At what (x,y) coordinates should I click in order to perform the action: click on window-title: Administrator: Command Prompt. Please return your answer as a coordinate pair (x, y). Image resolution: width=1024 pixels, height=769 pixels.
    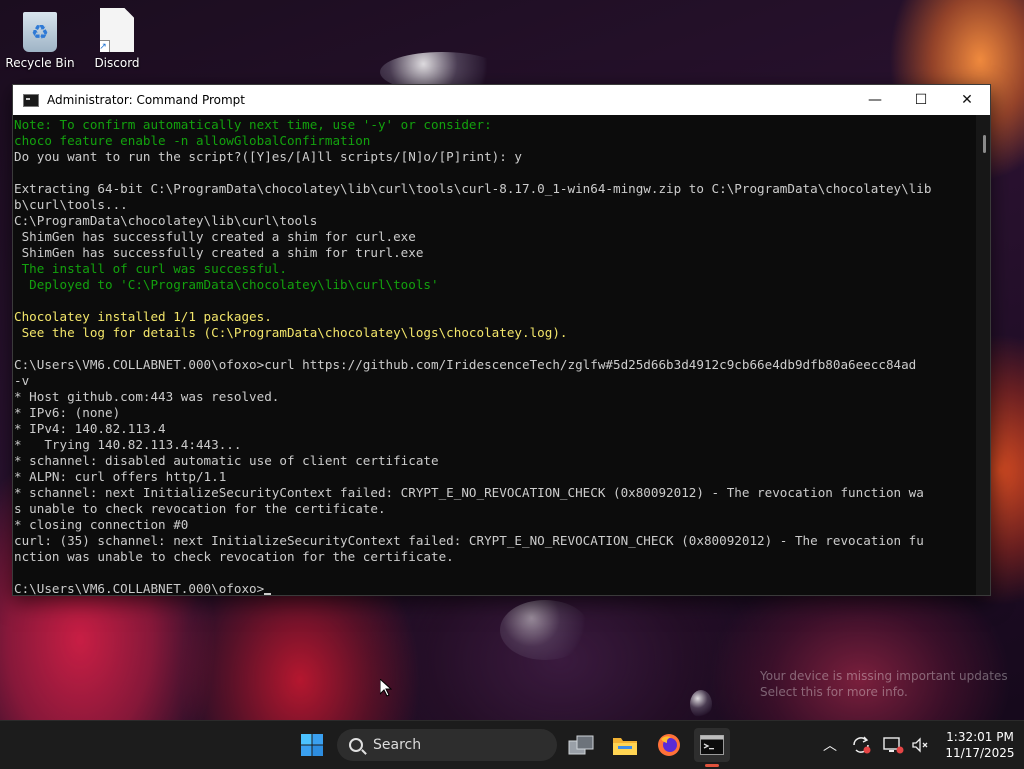
    Looking at the image, I should click on (146, 100).